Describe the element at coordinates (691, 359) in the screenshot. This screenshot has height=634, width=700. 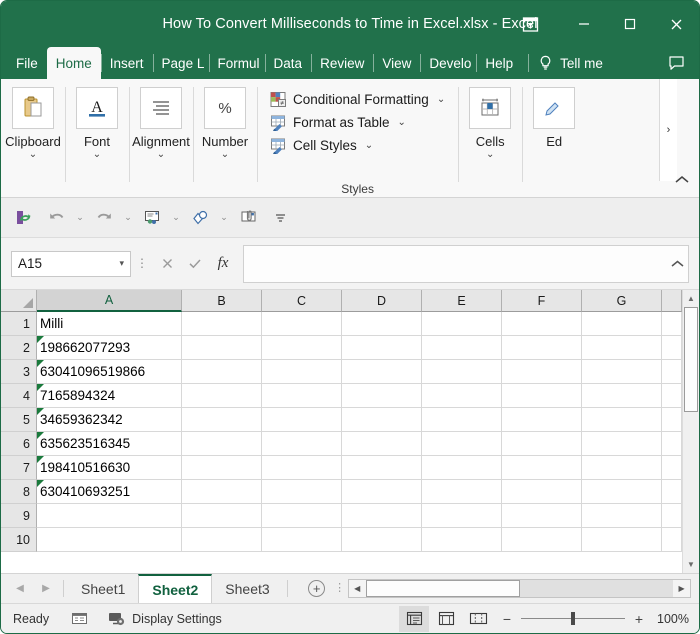
I see `vertical-scroll-thumb` at that location.